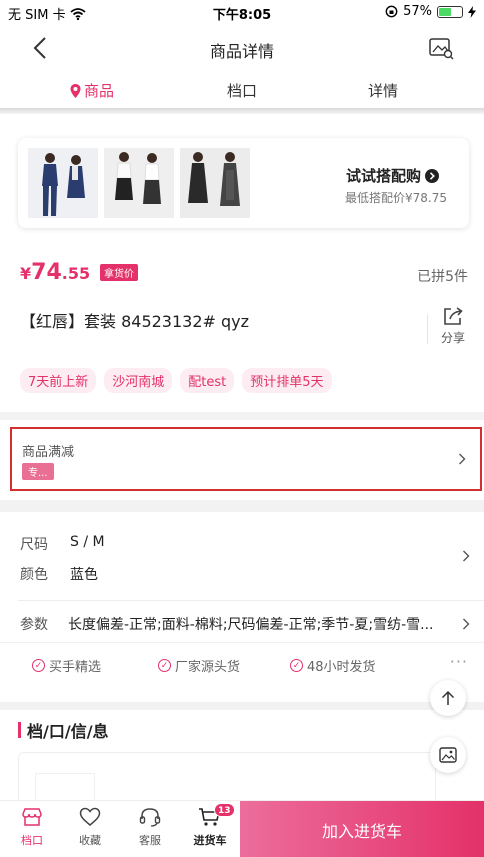  I want to click on guarantee-factory-source: ✓ 厂家源头货, so click(199, 665).